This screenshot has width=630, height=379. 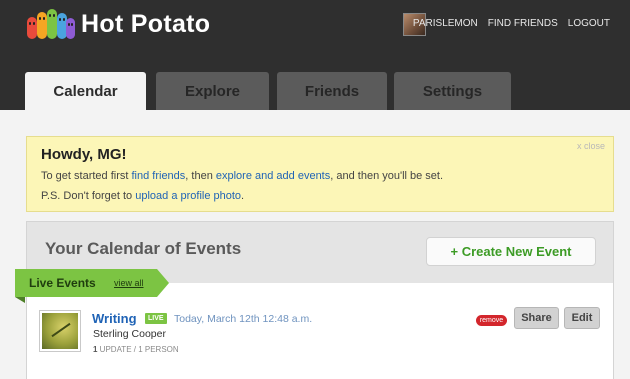 I want to click on potato-logo-icon, so click(x=51, y=24).